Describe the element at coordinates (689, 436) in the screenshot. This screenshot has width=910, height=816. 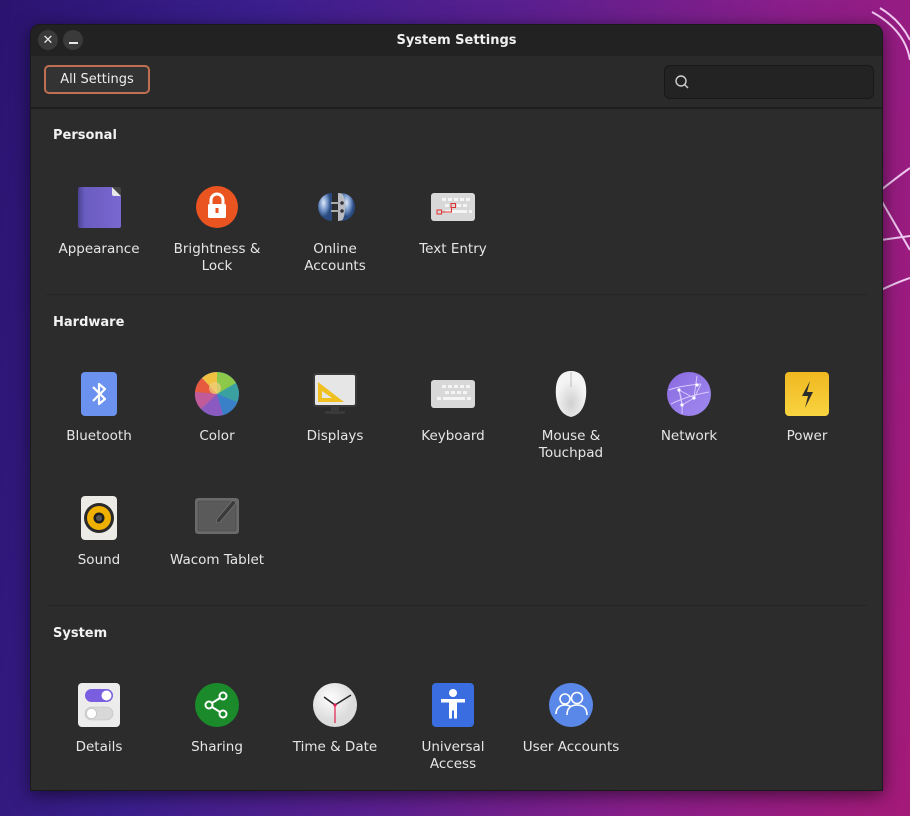
I see `settings-item-label: Network` at that location.